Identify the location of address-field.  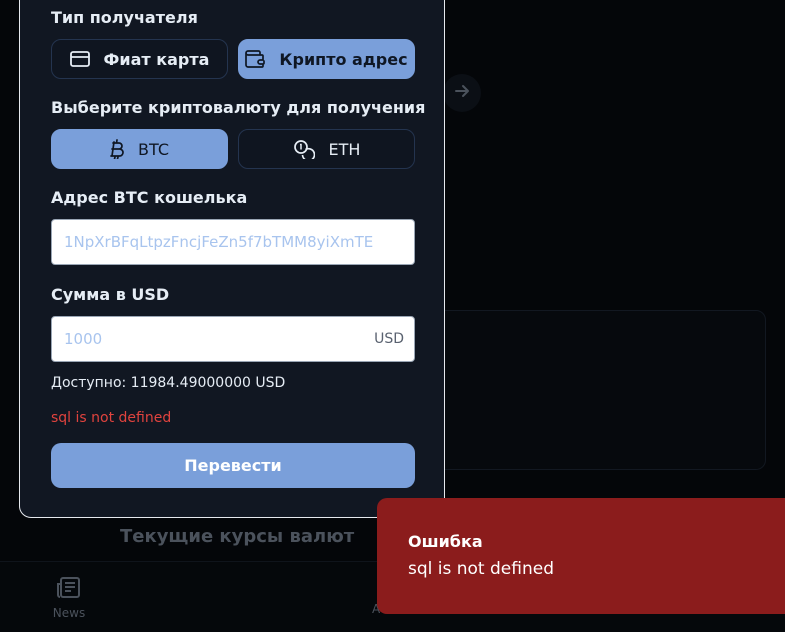
(233, 242).